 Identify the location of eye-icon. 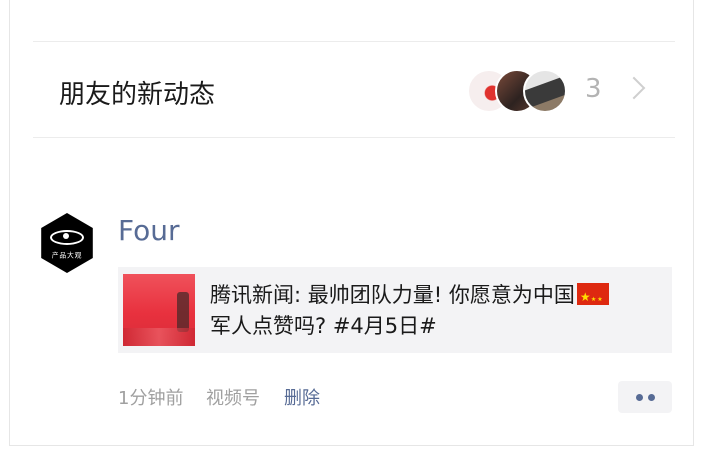
(67, 237).